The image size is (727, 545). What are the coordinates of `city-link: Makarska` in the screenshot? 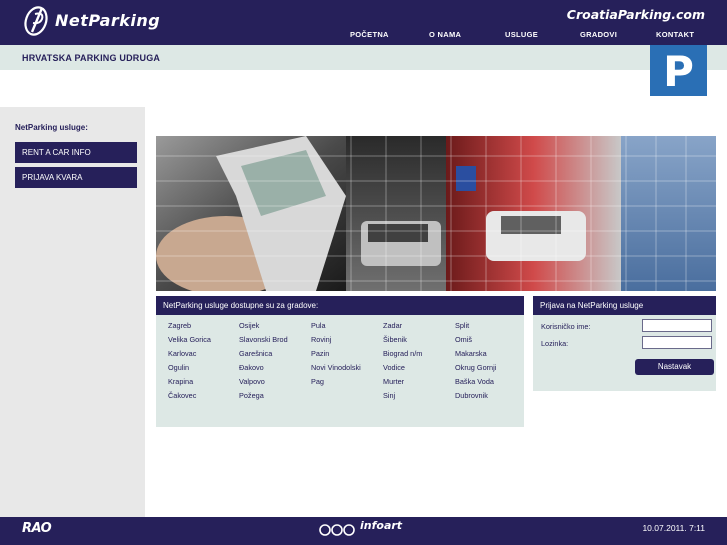 It's located at (471, 353).